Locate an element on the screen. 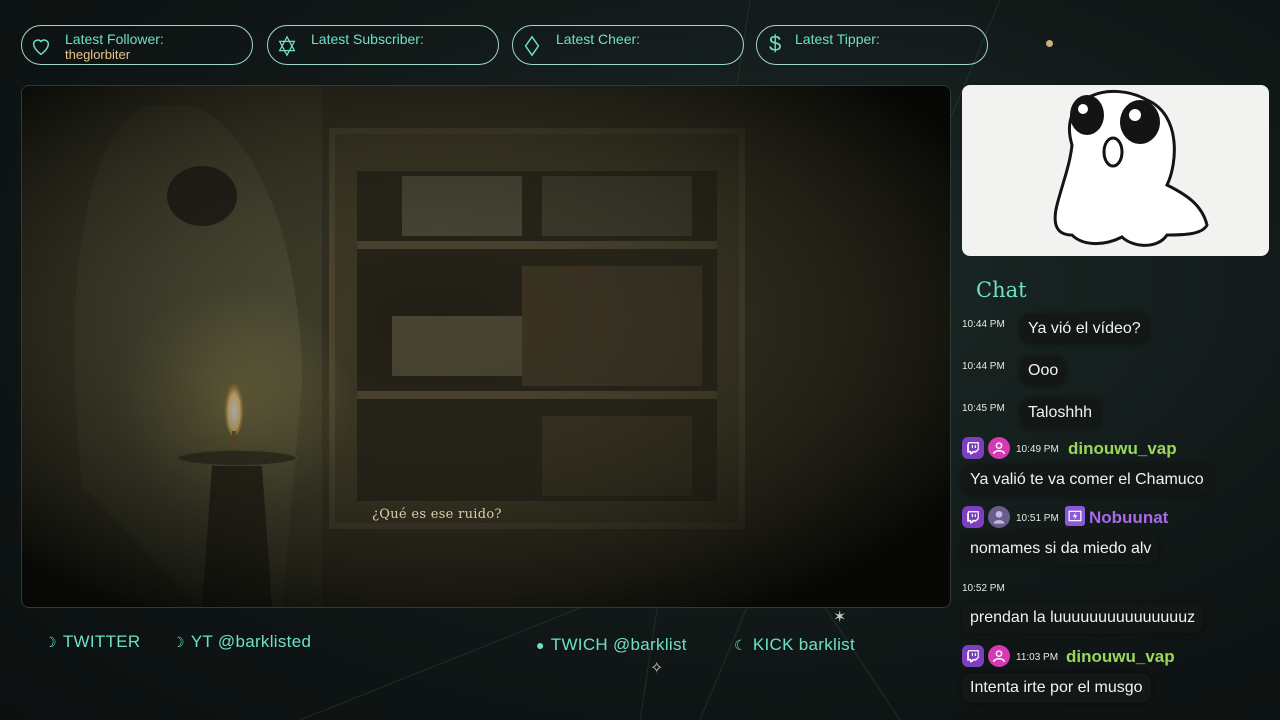 The width and height of the screenshot is (1280, 720). message-text: nomames si da miedo alv is located at coordinates (1061, 549).